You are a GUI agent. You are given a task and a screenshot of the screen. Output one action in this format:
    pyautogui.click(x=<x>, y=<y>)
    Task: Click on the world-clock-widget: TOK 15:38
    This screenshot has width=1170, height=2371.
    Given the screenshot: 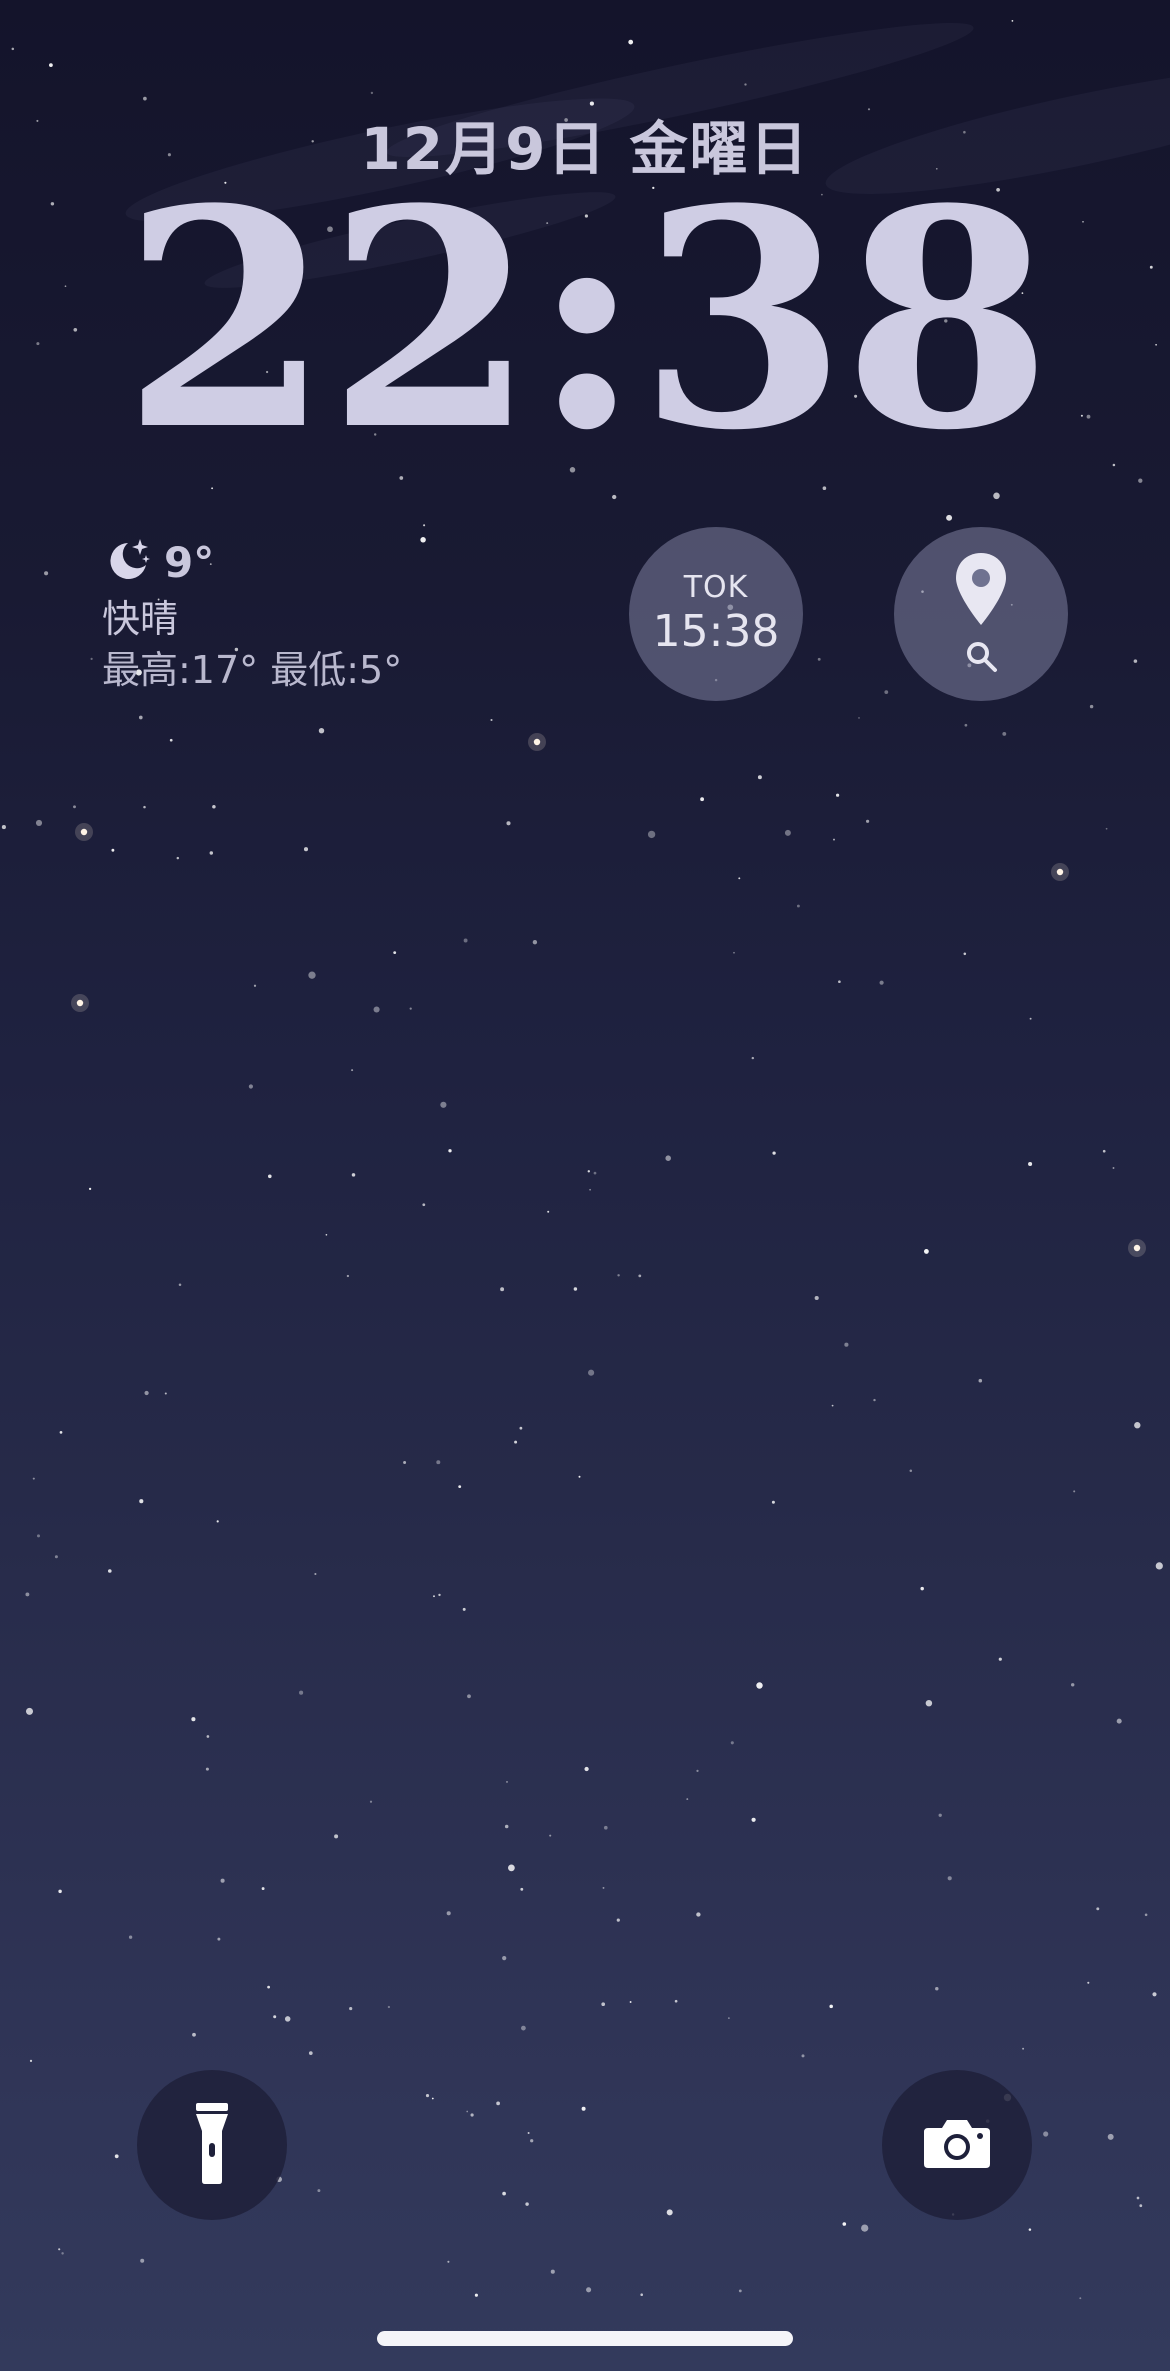 What is the action you would take?
    pyautogui.click(x=716, y=614)
    